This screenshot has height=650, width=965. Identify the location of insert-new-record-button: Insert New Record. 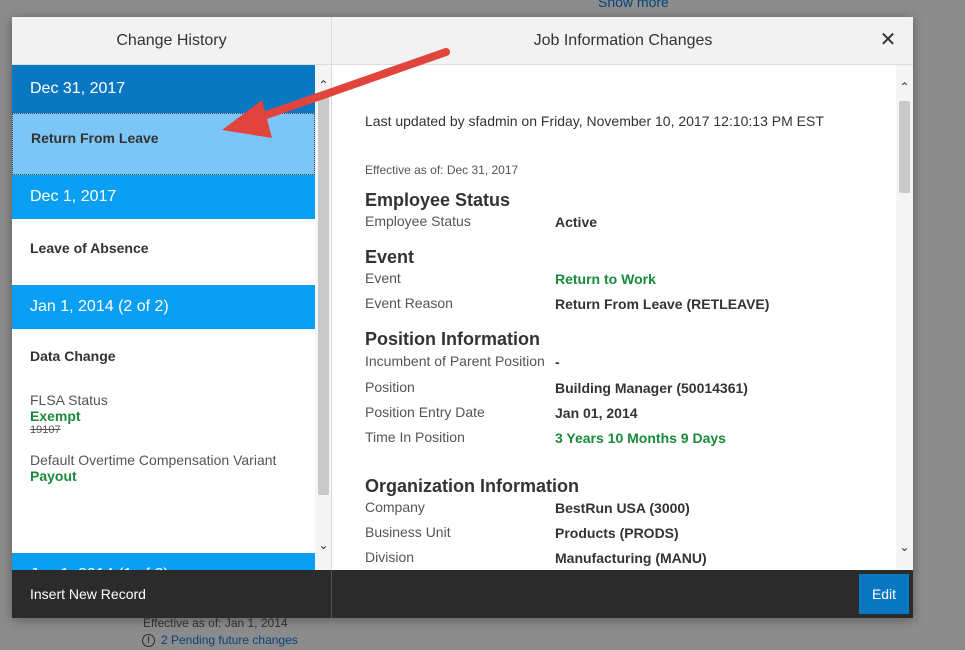
(88, 594).